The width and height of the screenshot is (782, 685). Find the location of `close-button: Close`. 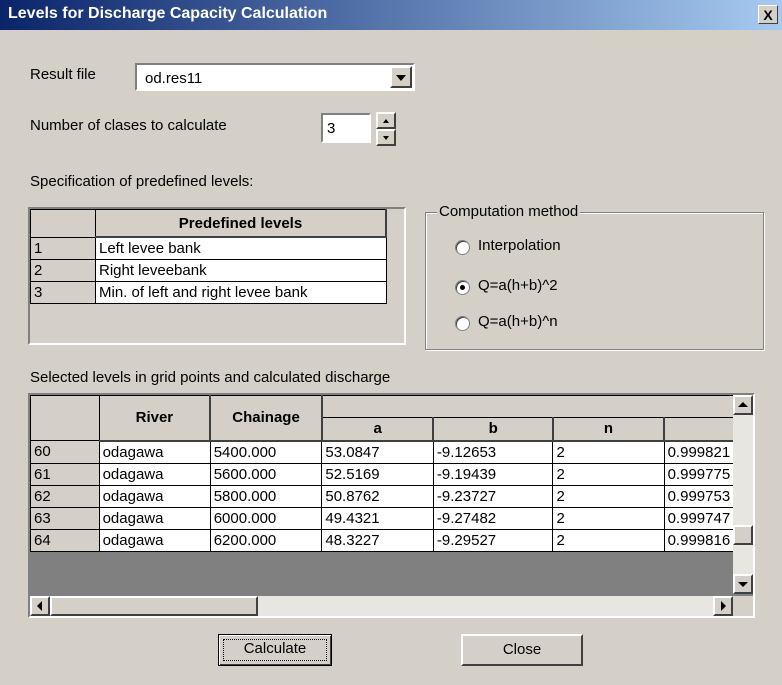

close-button: Close is located at coordinates (522, 650).